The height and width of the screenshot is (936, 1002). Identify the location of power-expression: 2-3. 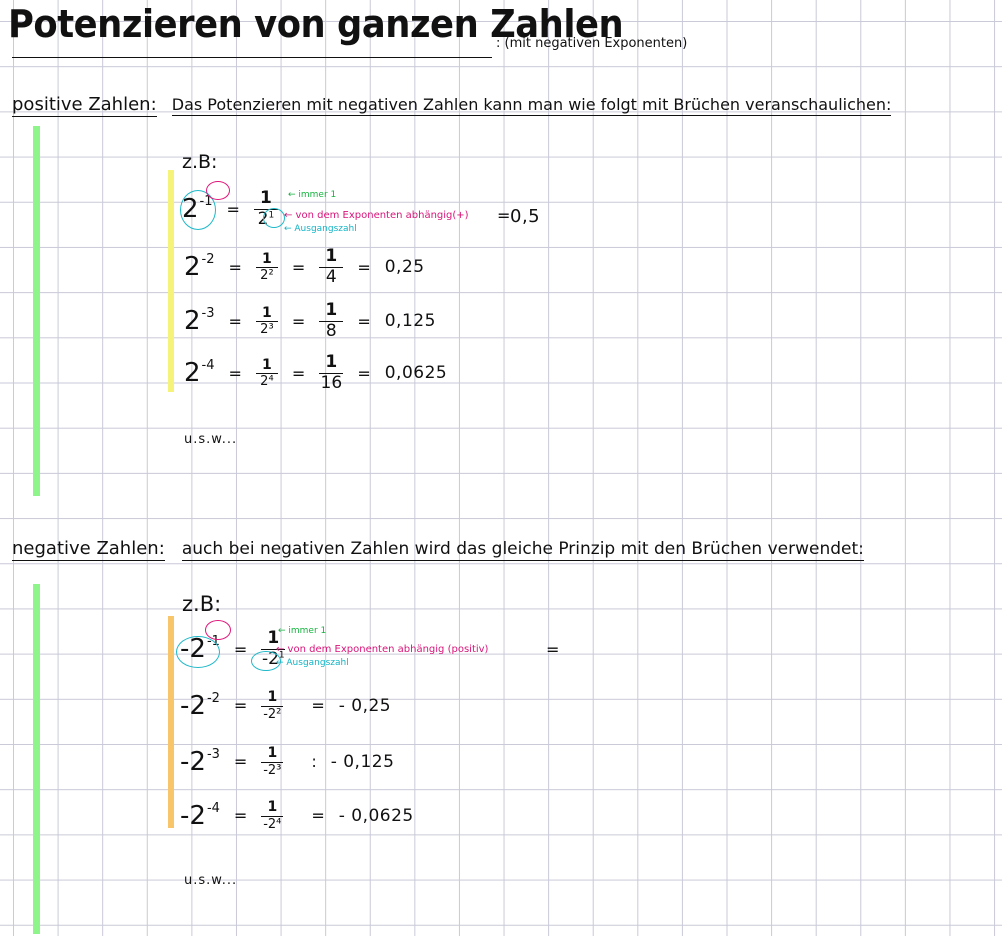
(199, 321).